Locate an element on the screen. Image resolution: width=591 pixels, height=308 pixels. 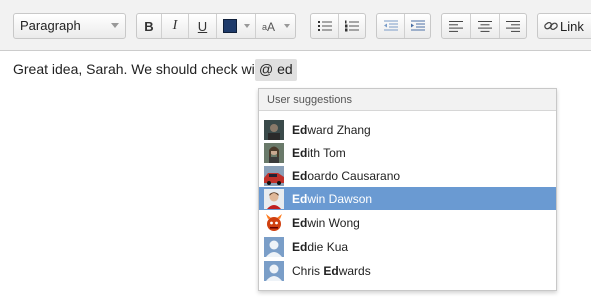
bullet-list-icon is located at coordinates (324, 26).